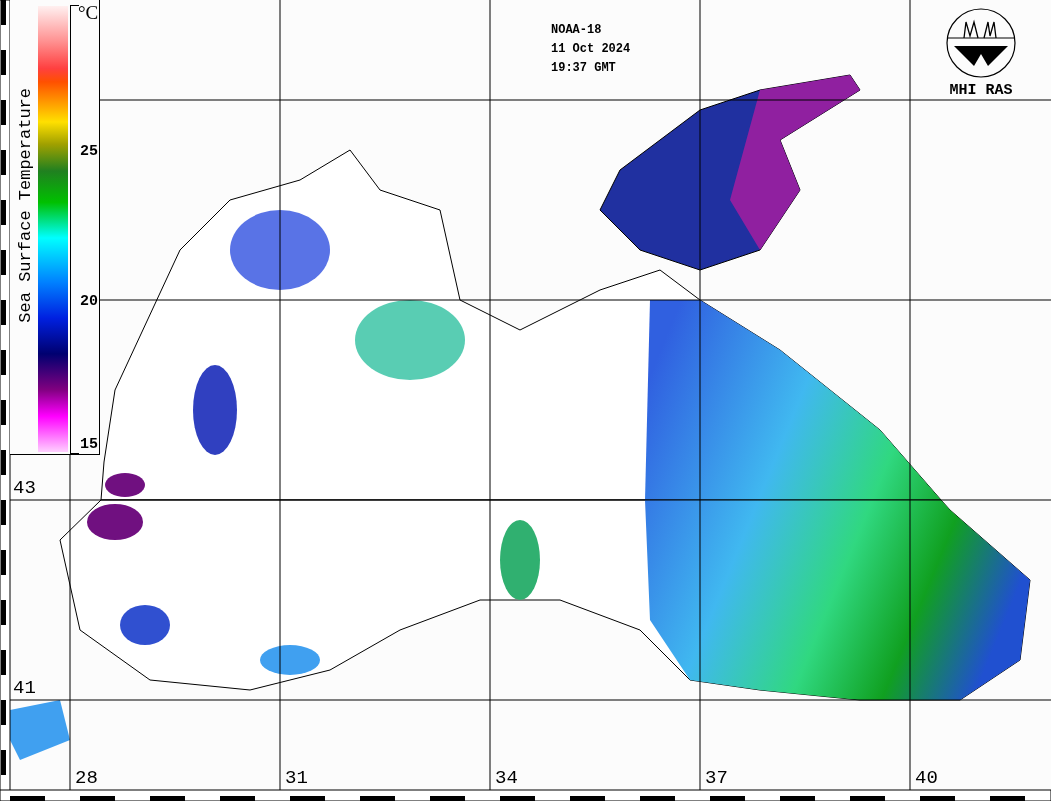 Image resolution: width=1051 pixels, height=801 pixels. I want to click on scale-label: 15, so click(89, 444).